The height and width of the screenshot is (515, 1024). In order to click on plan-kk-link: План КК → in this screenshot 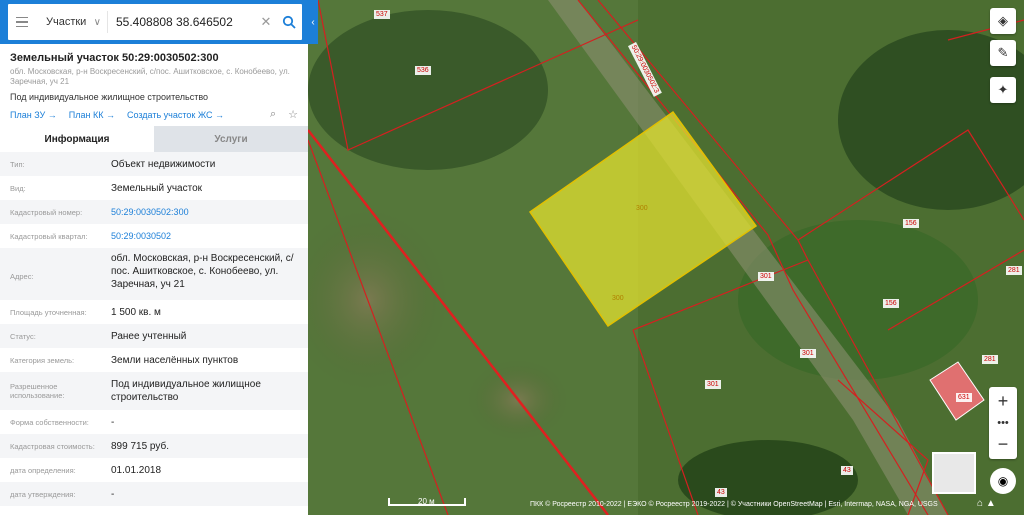, I will do `click(92, 115)`.